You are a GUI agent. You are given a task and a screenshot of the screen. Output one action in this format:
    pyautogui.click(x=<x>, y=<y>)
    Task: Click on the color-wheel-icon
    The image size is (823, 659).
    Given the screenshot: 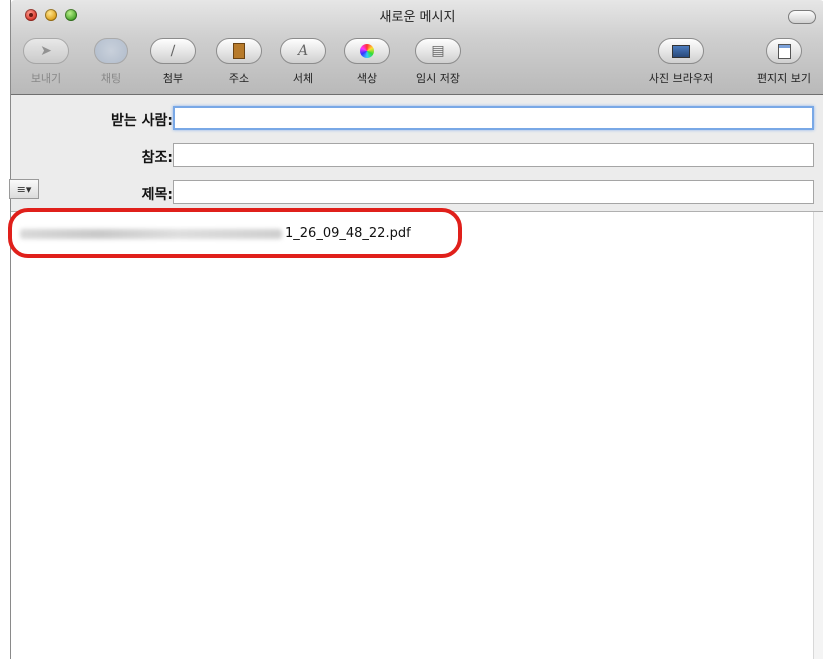 What is the action you would take?
    pyautogui.click(x=367, y=51)
    